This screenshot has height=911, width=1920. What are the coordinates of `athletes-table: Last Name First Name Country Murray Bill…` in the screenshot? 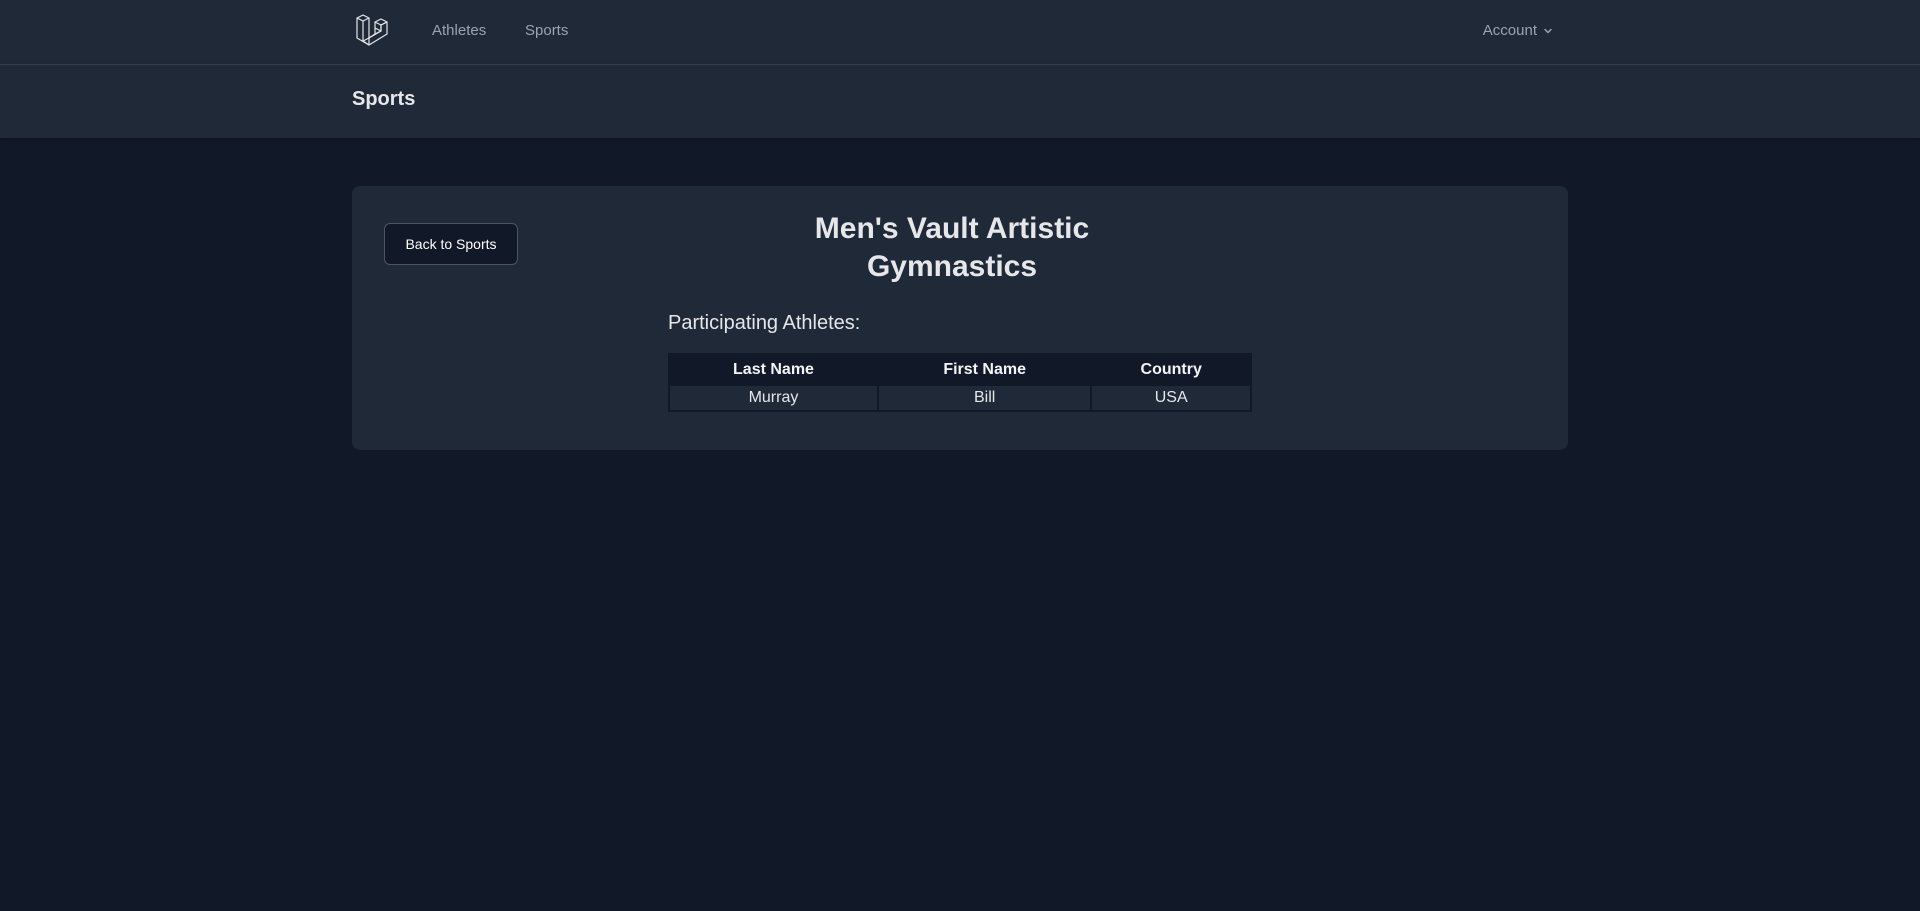 It's located at (960, 382).